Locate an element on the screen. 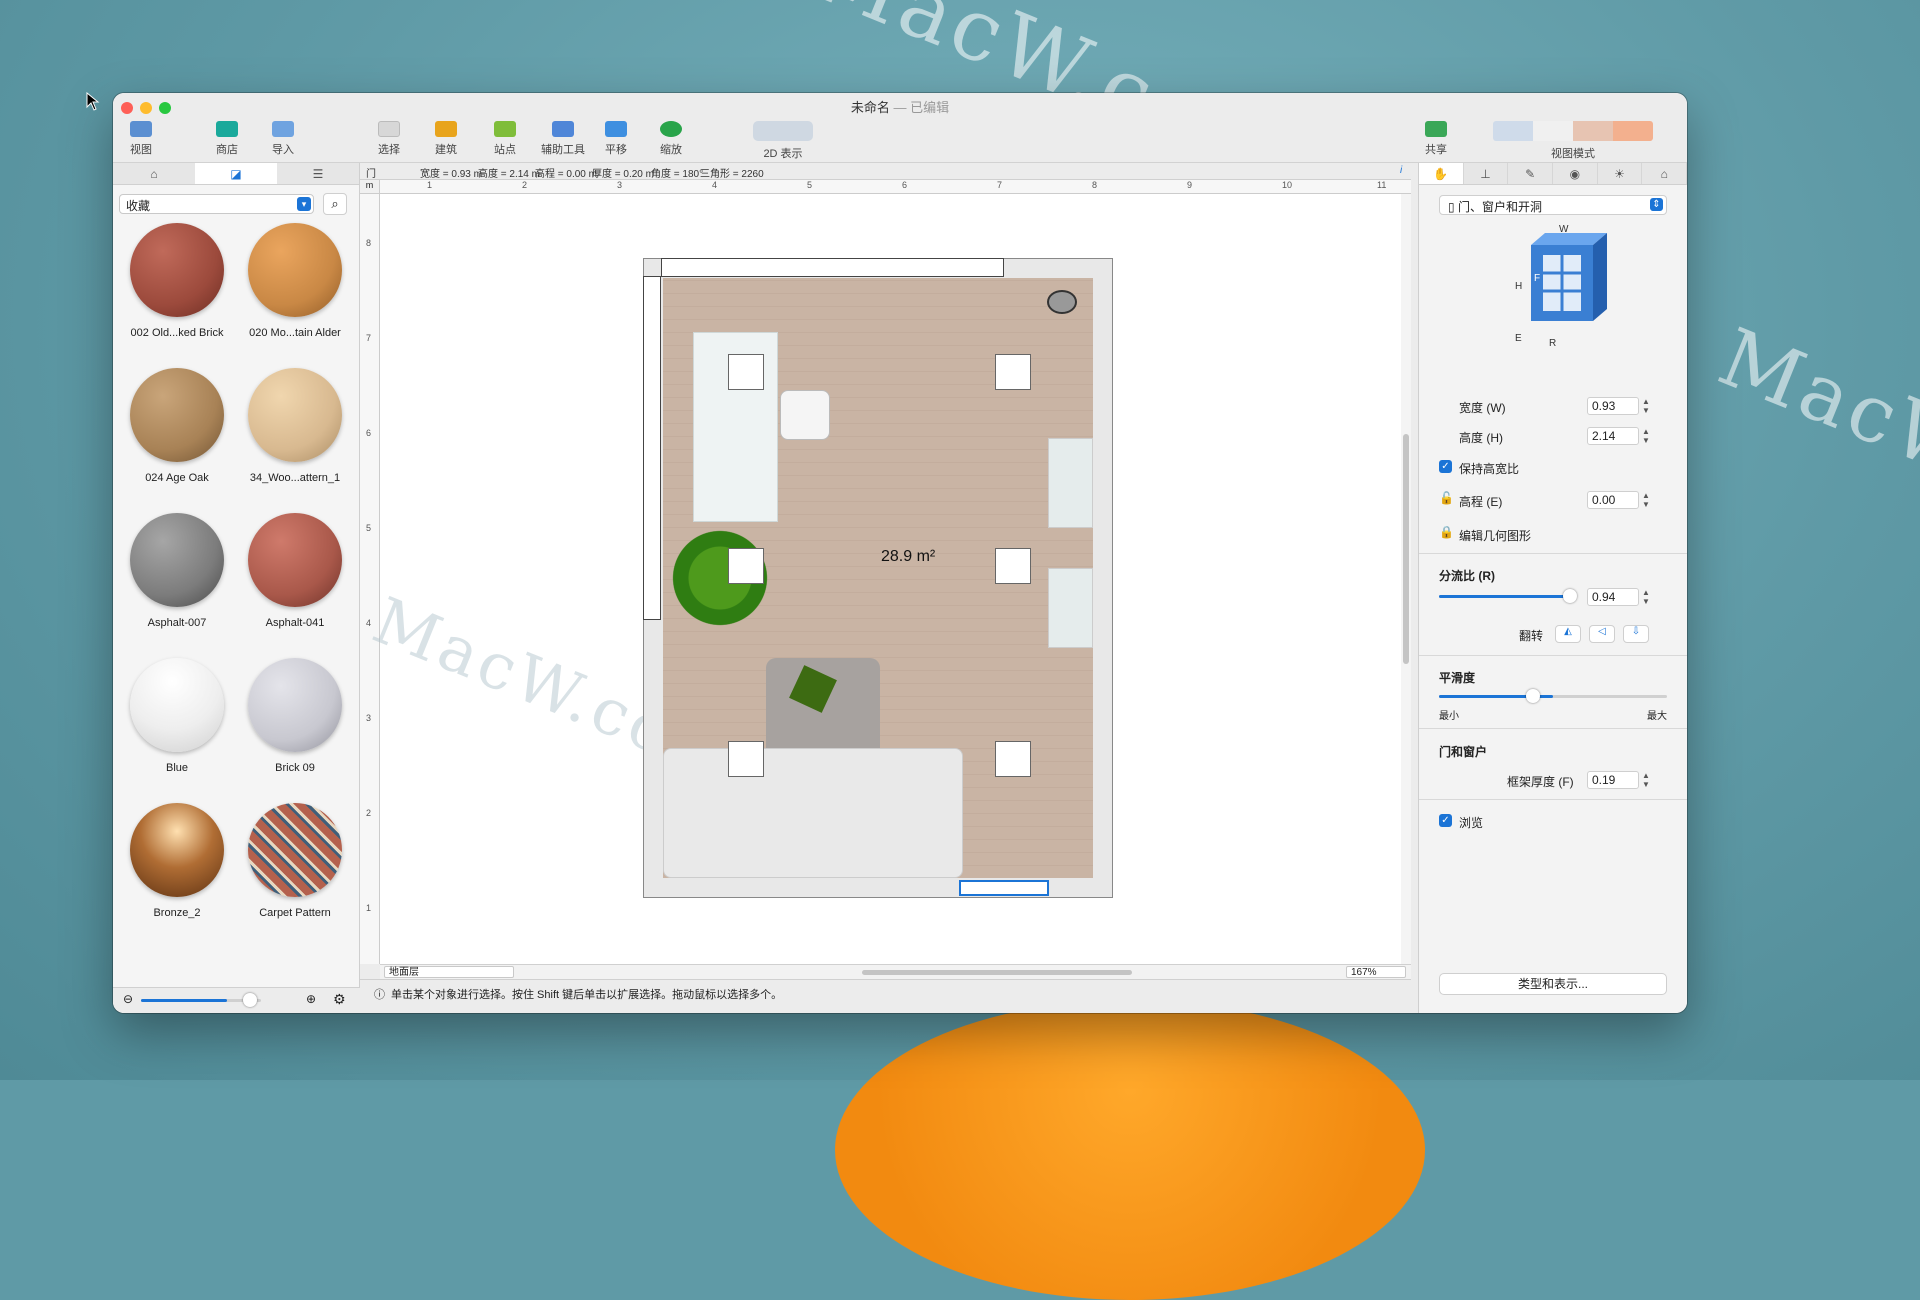  helpers-button: 辅助工具 is located at coordinates (563, 139).